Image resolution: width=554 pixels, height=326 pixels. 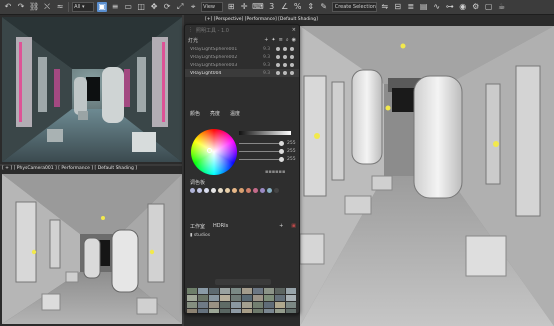 I want to click on scale-icon: ⤢, so click(x=180, y=7).